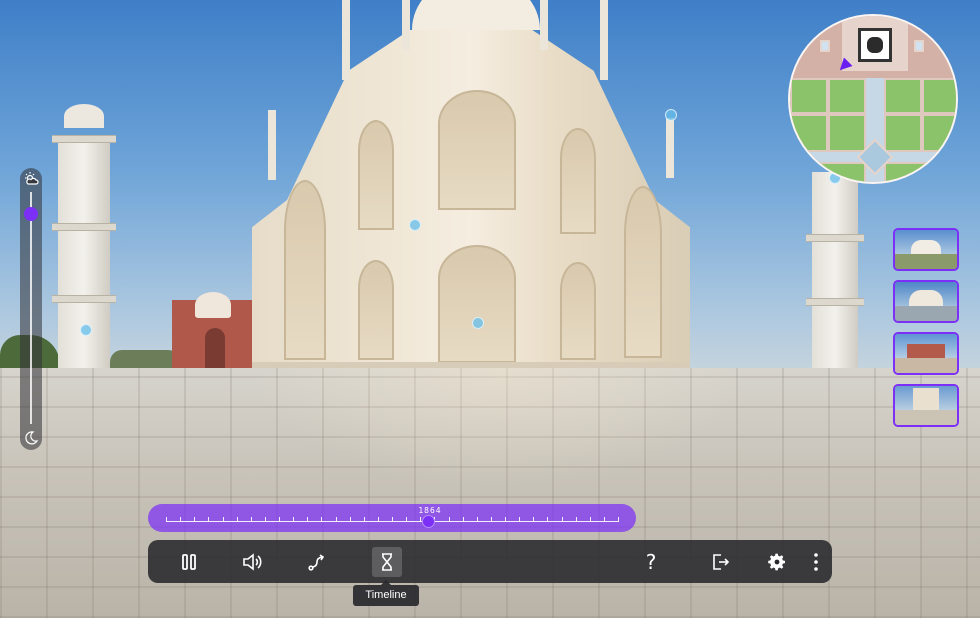 This screenshot has width=980, height=618. What do you see at coordinates (376, 310) in the screenshot?
I see `left-lower-arch` at bounding box center [376, 310].